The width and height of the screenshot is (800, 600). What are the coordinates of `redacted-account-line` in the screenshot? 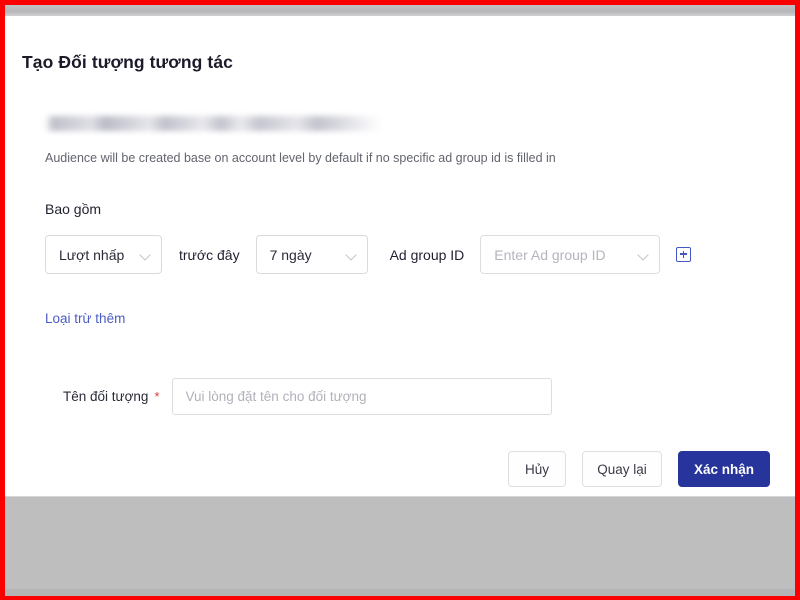 It's located at (213, 123).